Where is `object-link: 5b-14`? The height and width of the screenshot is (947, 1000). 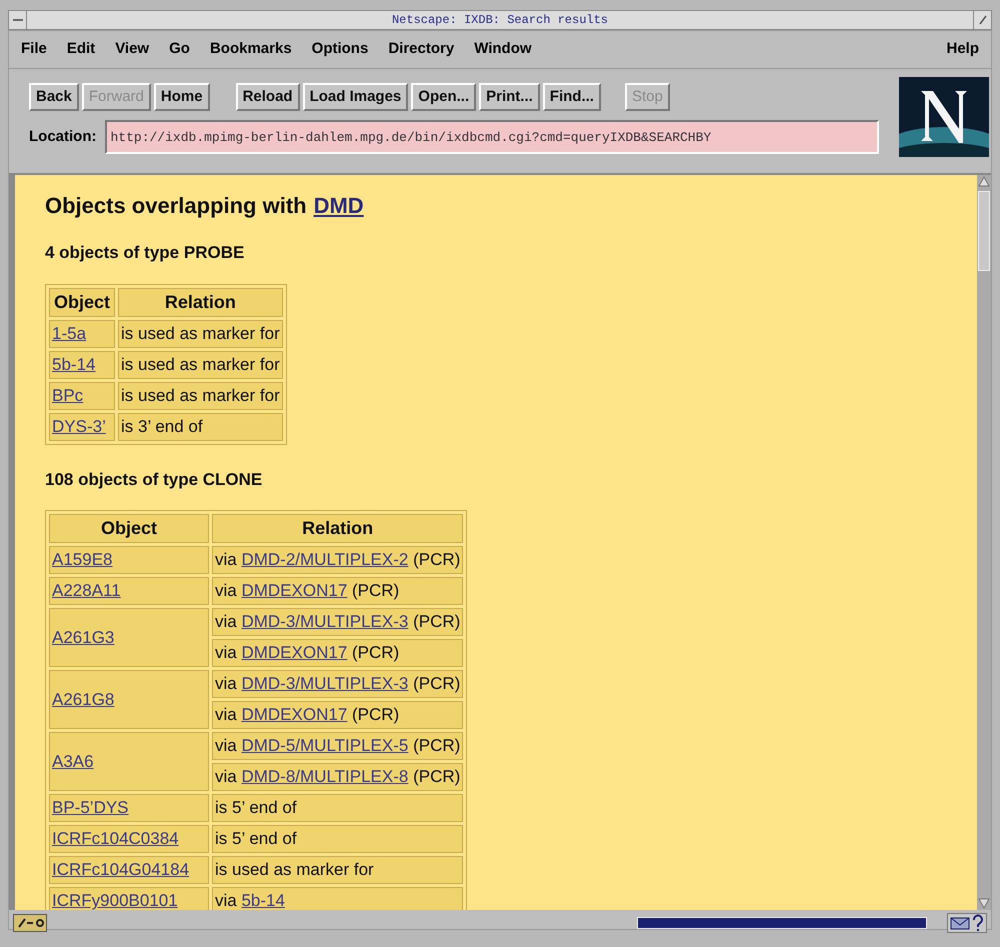
object-link: 5b-14 is located at coordinates (74, 364).